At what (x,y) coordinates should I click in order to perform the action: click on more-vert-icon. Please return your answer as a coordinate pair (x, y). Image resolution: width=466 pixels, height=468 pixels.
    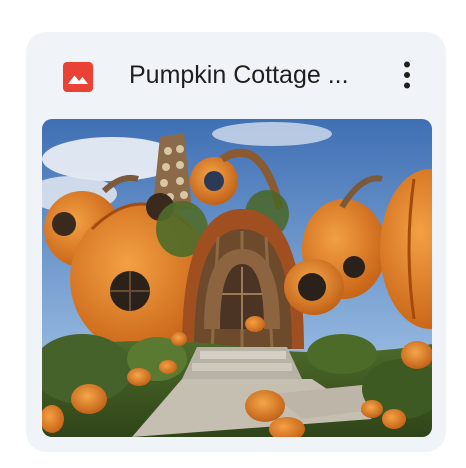
    Looking at the image, I should click on (407, 79).